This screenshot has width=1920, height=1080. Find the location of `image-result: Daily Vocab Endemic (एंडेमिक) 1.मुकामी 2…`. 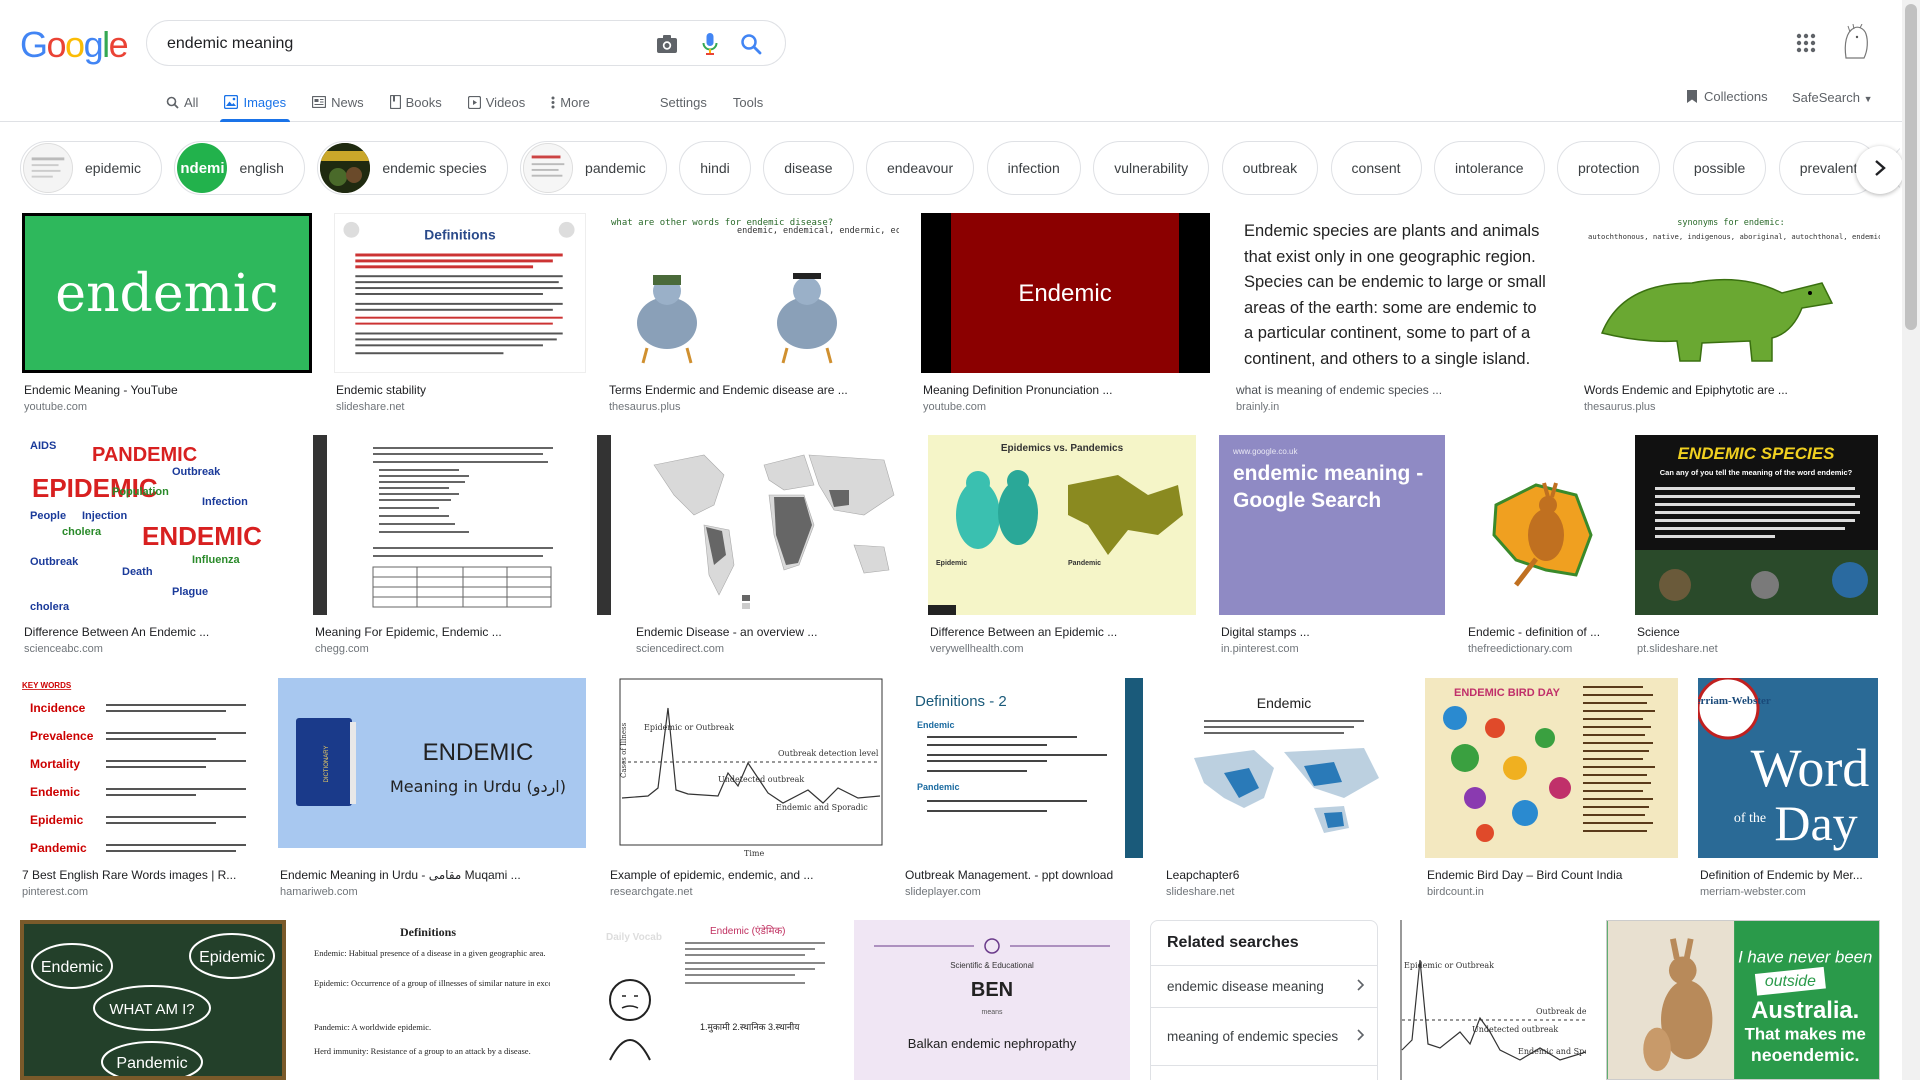

image-result: Daily Vocab Endemic (एंडेमिक) 1.मुकामी 2… is located at coordinates (702, 1000).